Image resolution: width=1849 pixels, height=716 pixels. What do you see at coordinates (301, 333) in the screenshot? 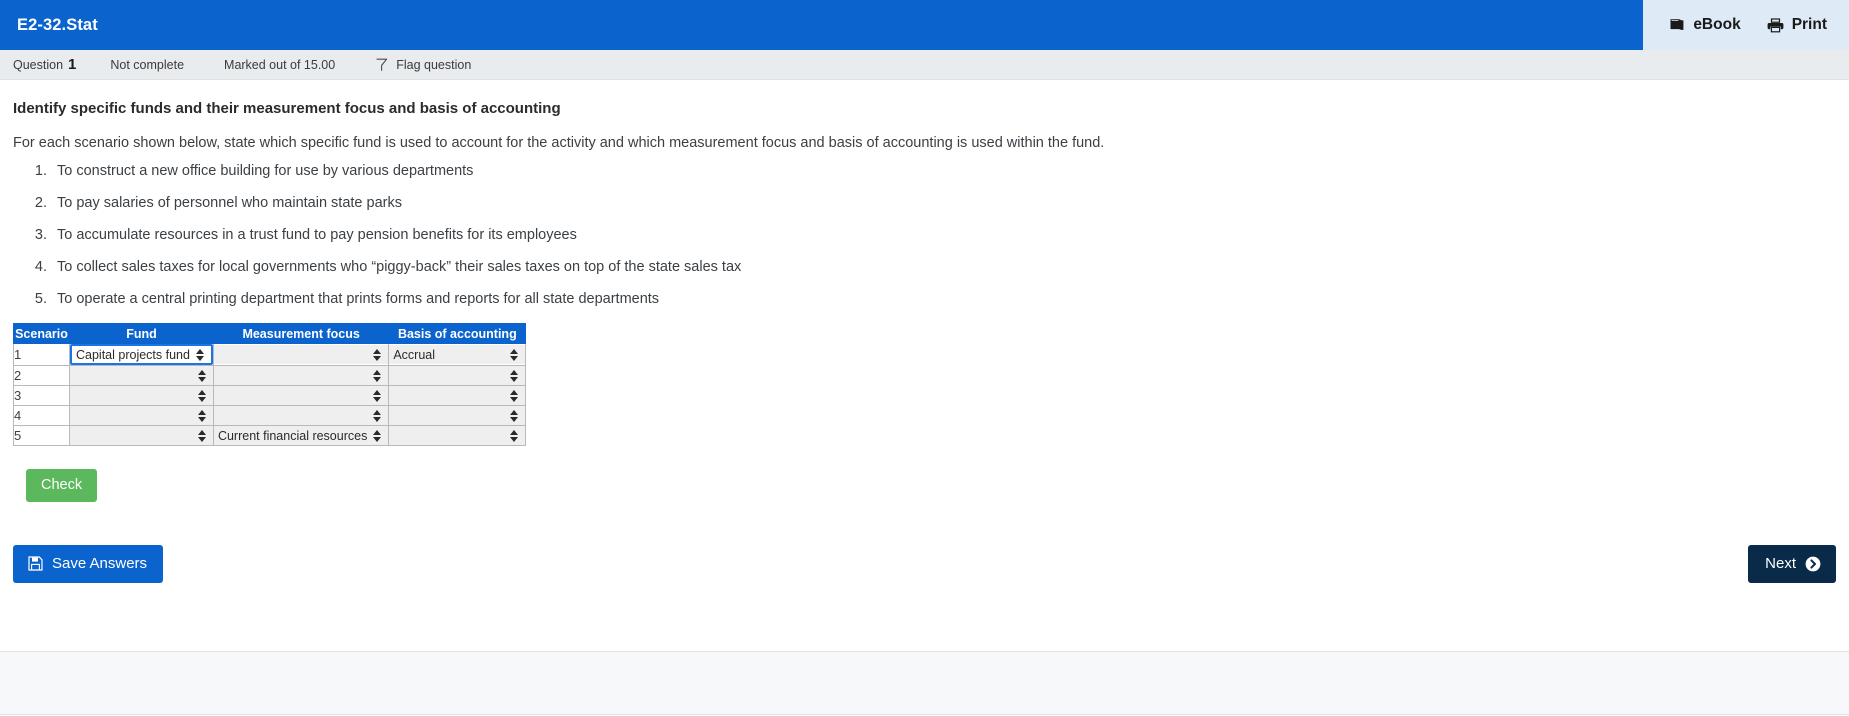
I see `column-header-measurement-focus: Measurement focus` at bounding box center [301, 333].